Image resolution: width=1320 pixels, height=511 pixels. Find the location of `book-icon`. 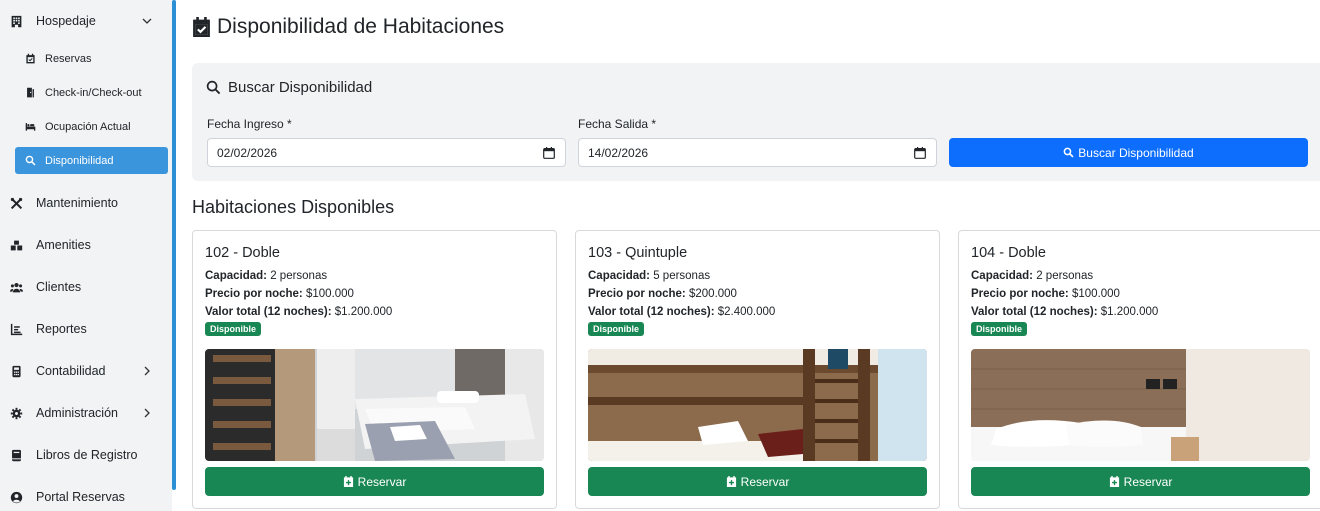

book-icon is located at coordinates (16, 455).